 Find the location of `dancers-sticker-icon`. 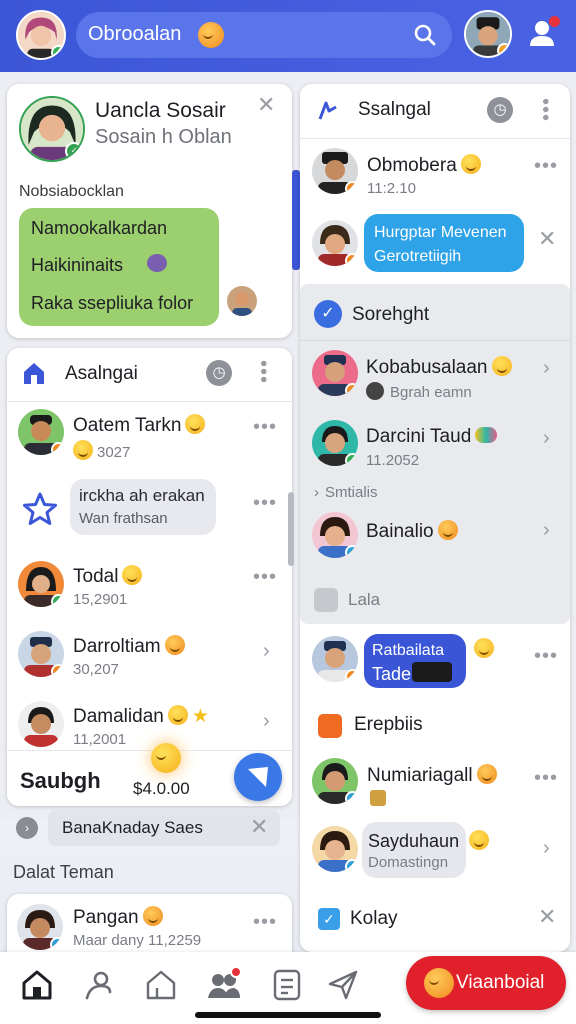

dancers-sticker-icon is located at coordinates (432, 672).